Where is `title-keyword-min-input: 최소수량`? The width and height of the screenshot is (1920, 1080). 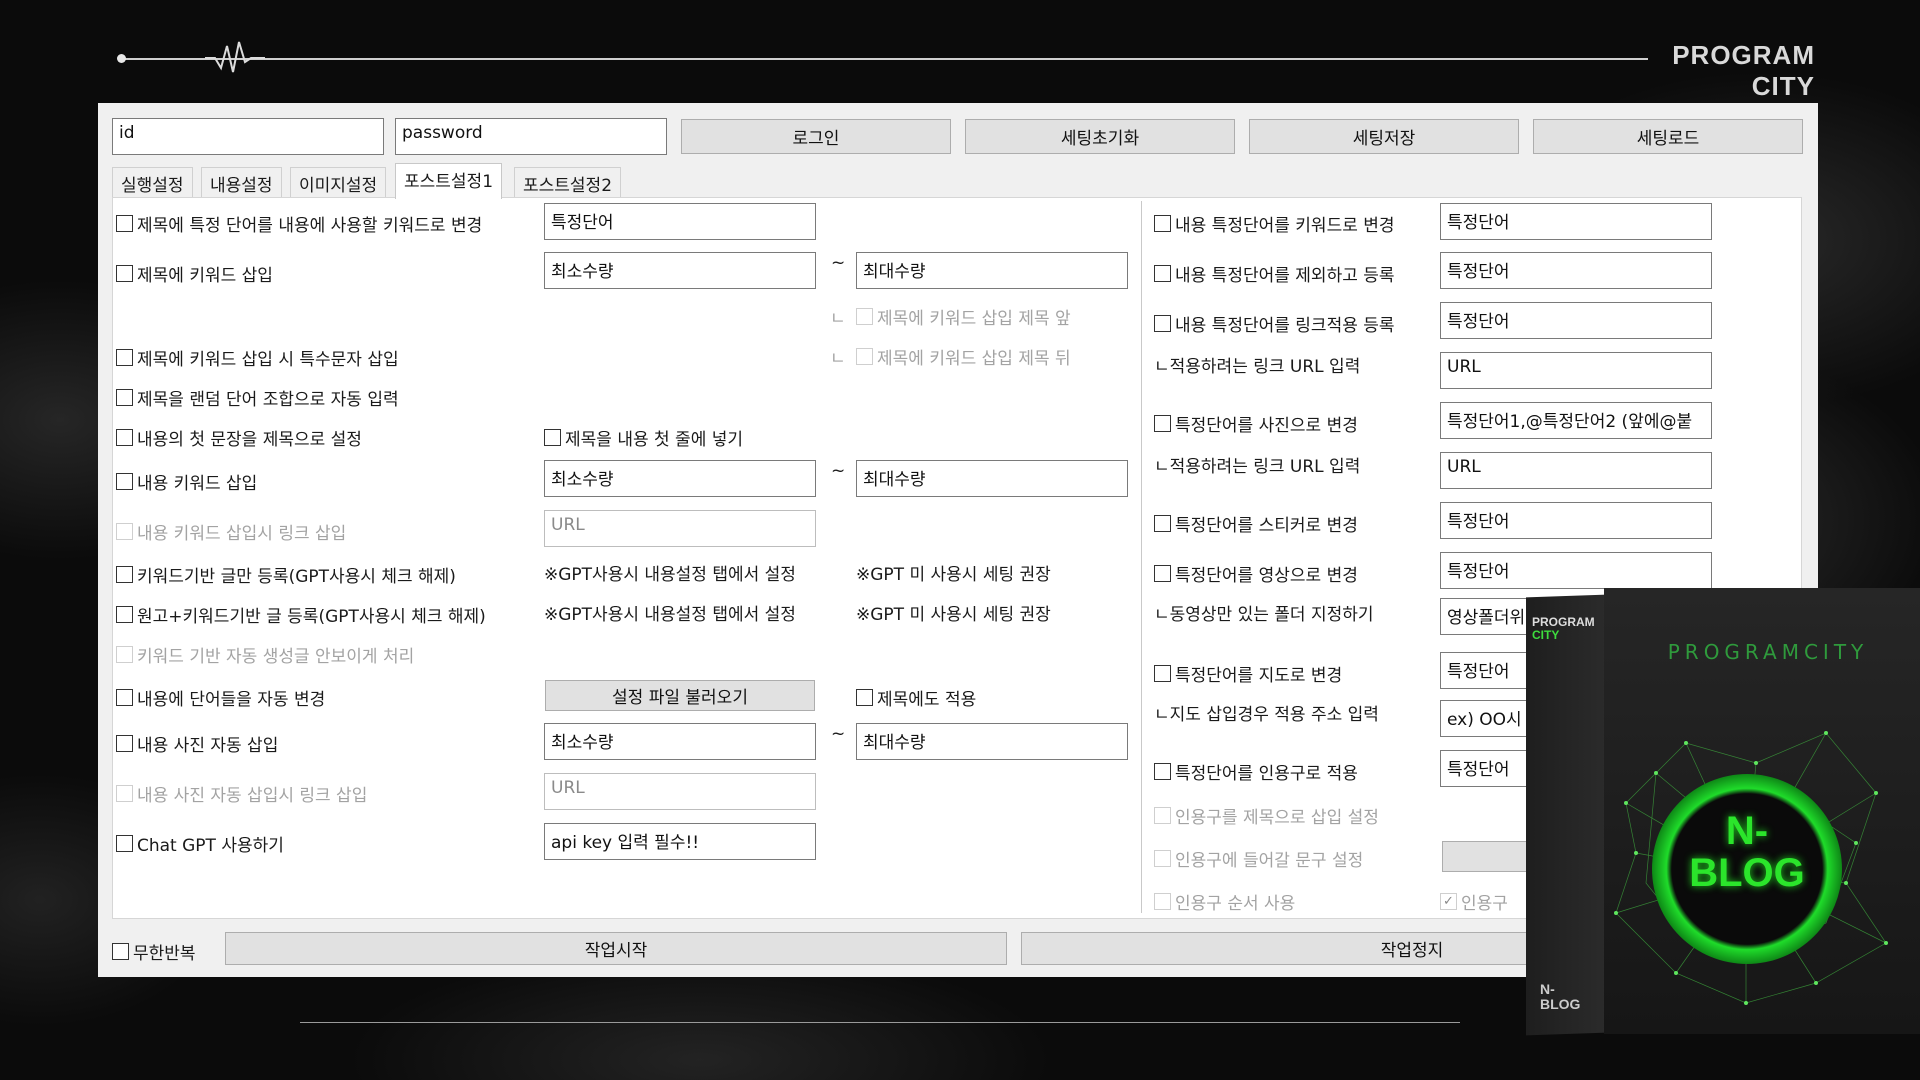
title-keyword-min-input: 최소수량 is located at coordinates (680, 270).